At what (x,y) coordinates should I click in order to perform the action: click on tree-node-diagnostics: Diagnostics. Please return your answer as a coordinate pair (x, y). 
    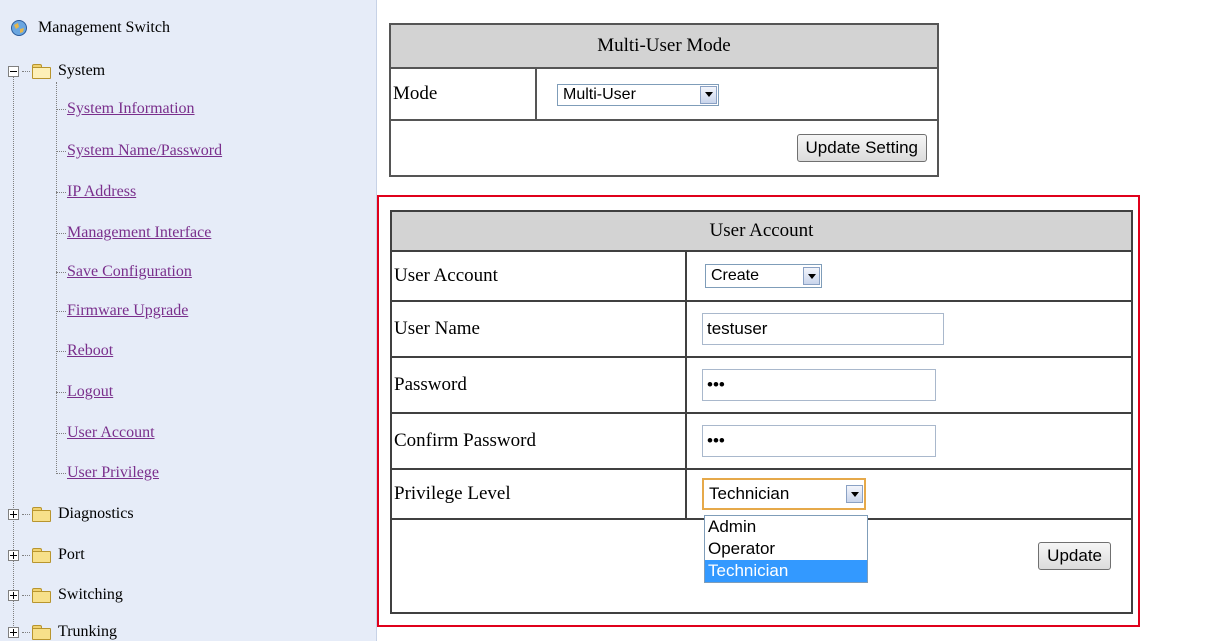
    Looking at the image, I should click on (71, 514).